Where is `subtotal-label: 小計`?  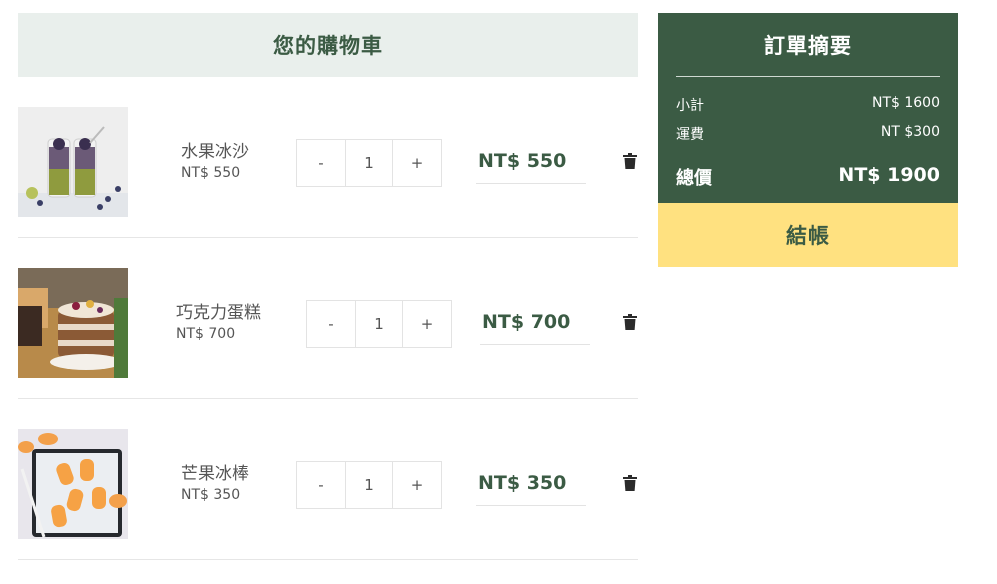
subtotal-label: 小計 is located at coordinates (690, 106).